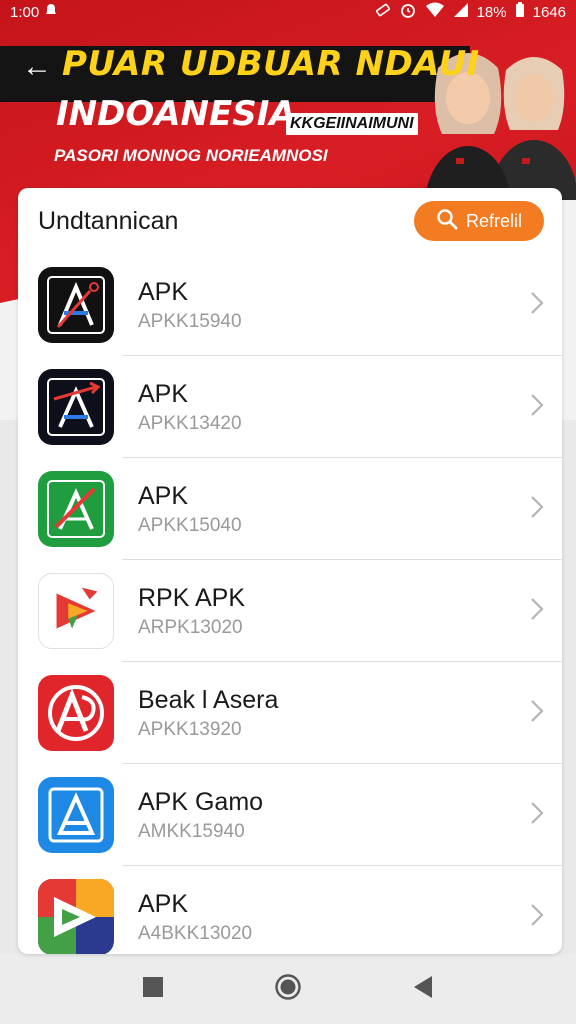 This screenshot has height=1024, width=576. I want to click on status-time: 1:00, so click(25, 12).